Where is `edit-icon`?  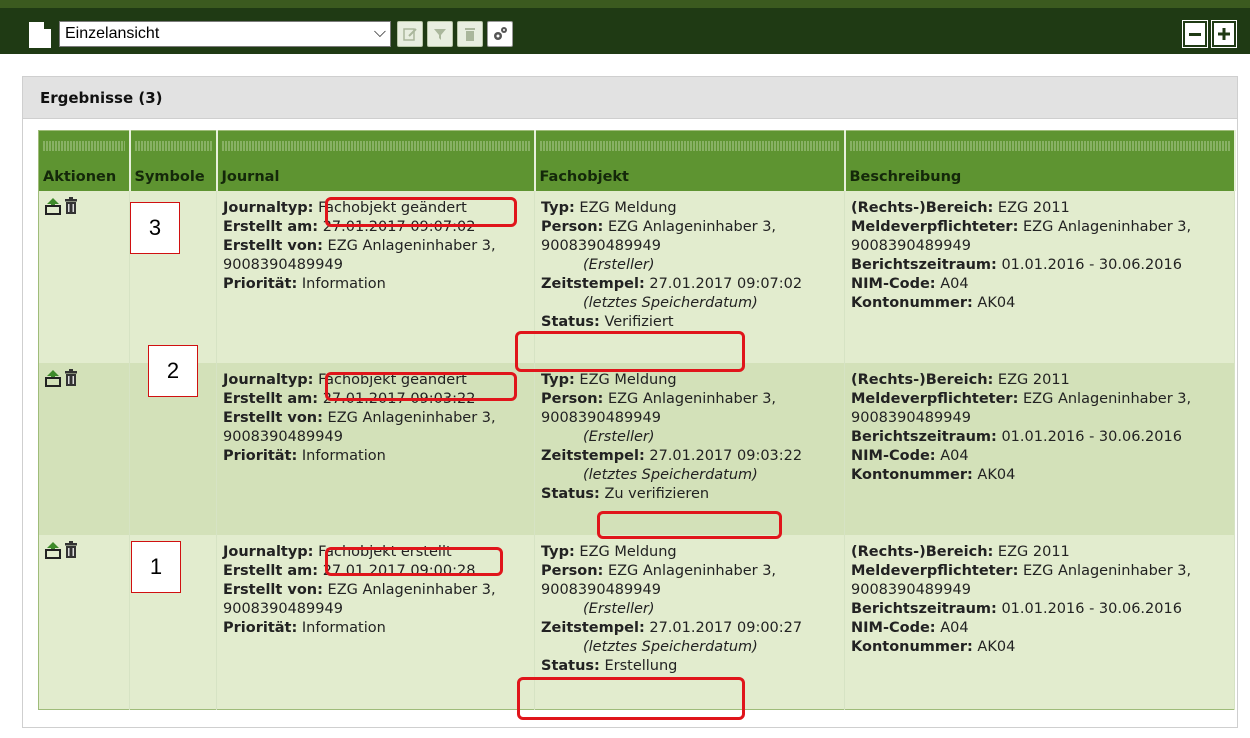 edit-icon is located at coordinates (410, 34).